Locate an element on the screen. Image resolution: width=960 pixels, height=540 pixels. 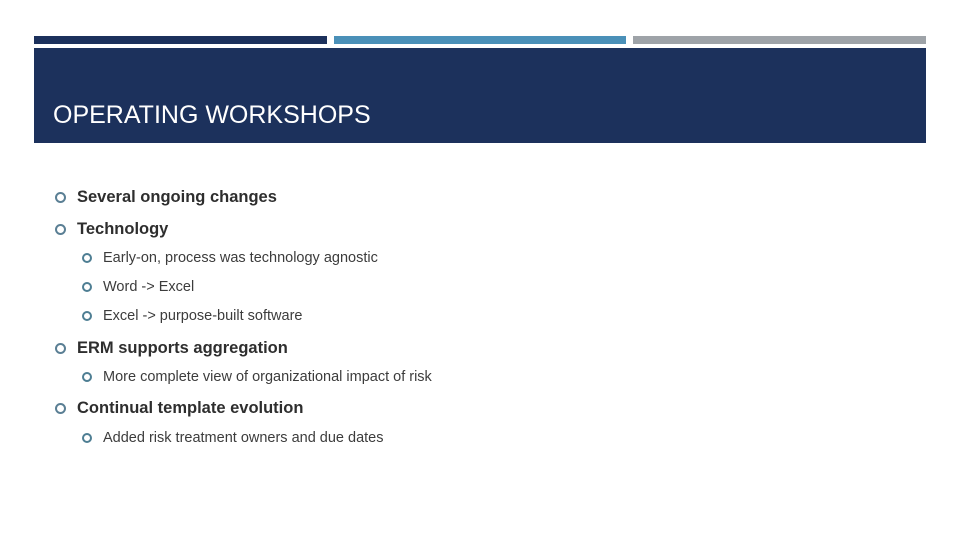
sub-bullet-item: Word -> Excel is located at coordinates (138, 287).